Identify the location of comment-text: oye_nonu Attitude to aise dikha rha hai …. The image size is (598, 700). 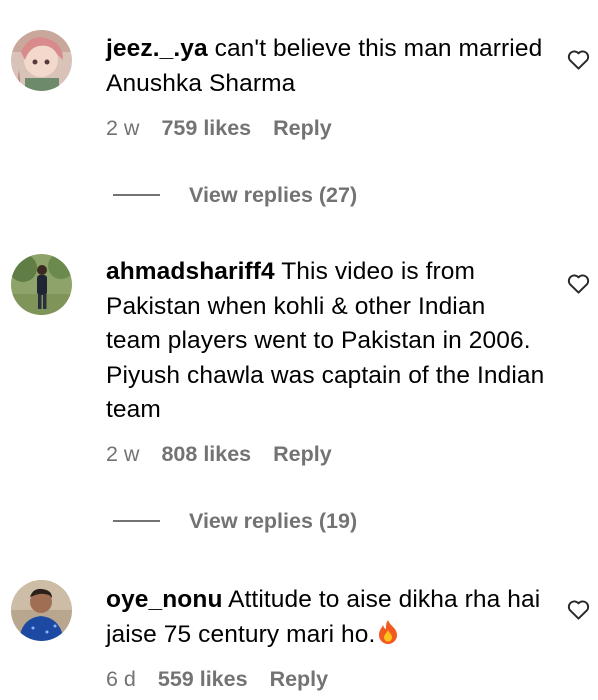
(326, 619).